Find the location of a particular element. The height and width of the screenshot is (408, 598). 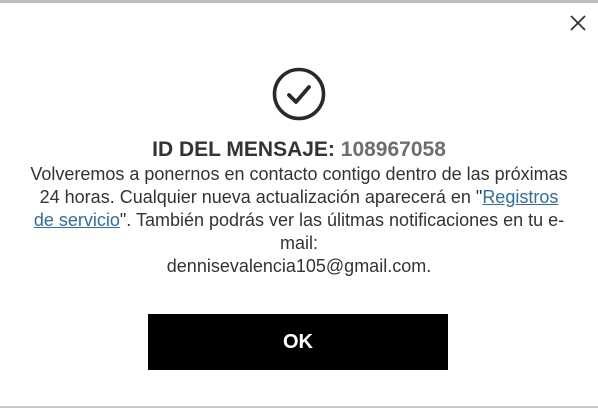

close-icon is located at coordinates (578, 23).